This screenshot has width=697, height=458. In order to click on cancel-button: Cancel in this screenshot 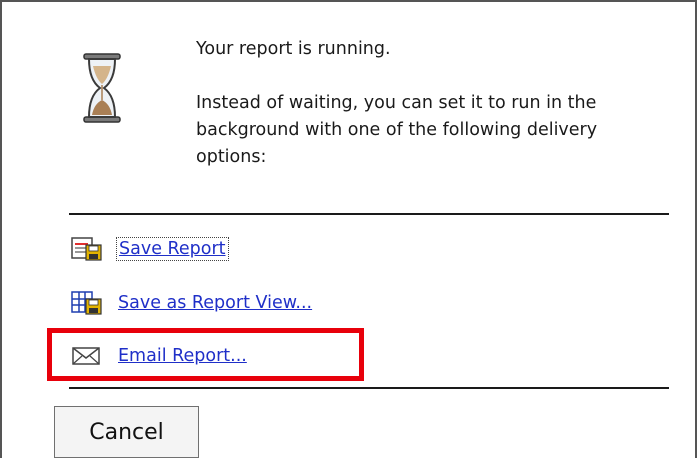, I will do `click(126, 432)`.